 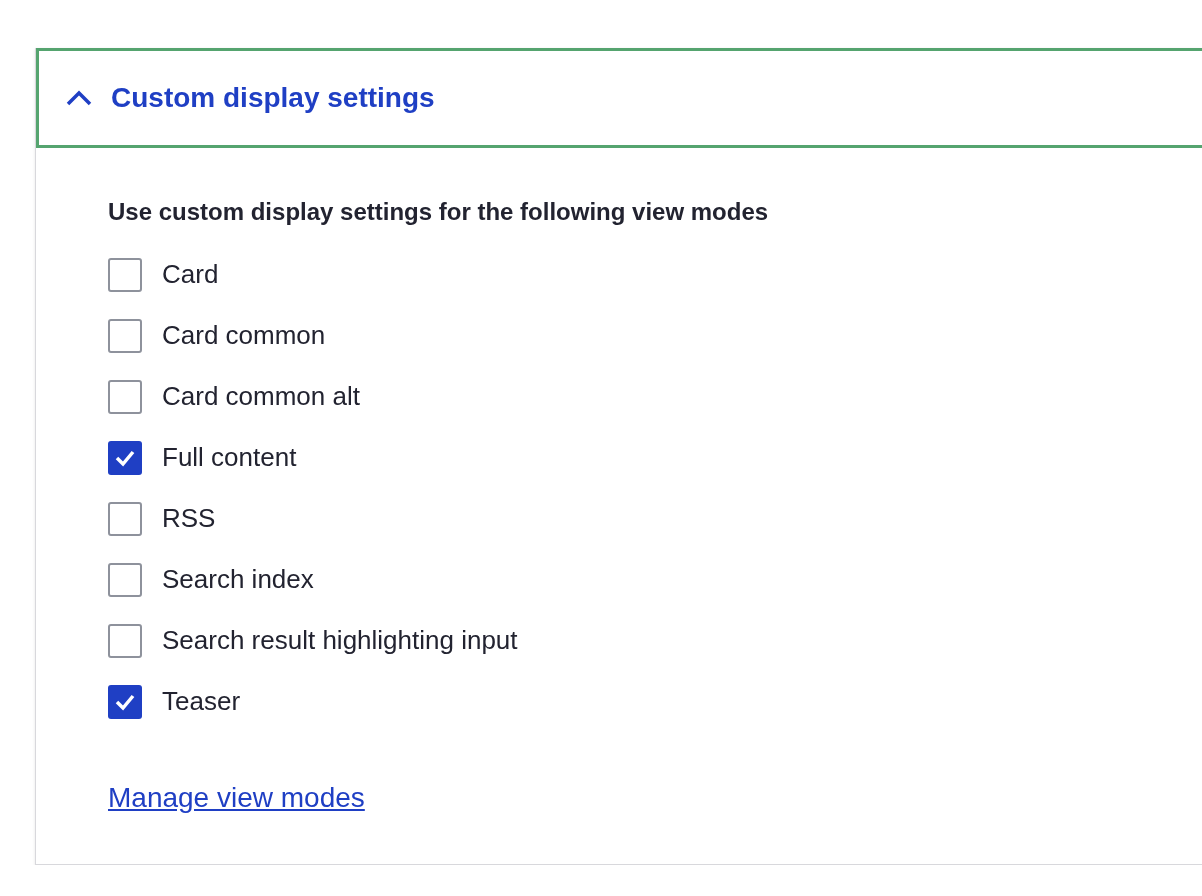 What do you see at coordinates (189, 518) in the screenshot?
I see `checkbox-label: RSS` at bounding box center [189, 518].